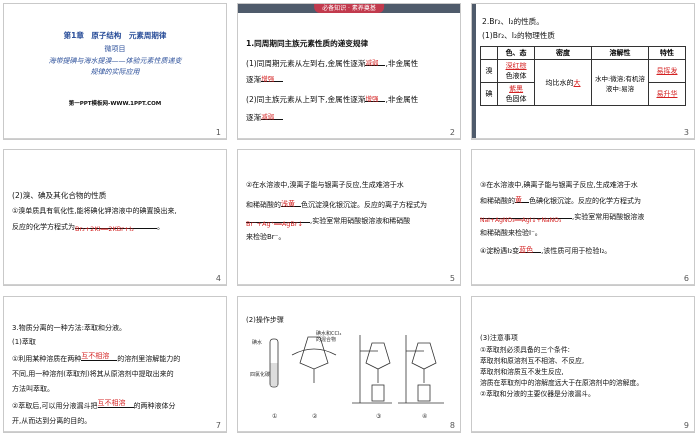 This screenshot has height=438, width=700. I want to click on table-cell: 易升华, so click(667, 94).